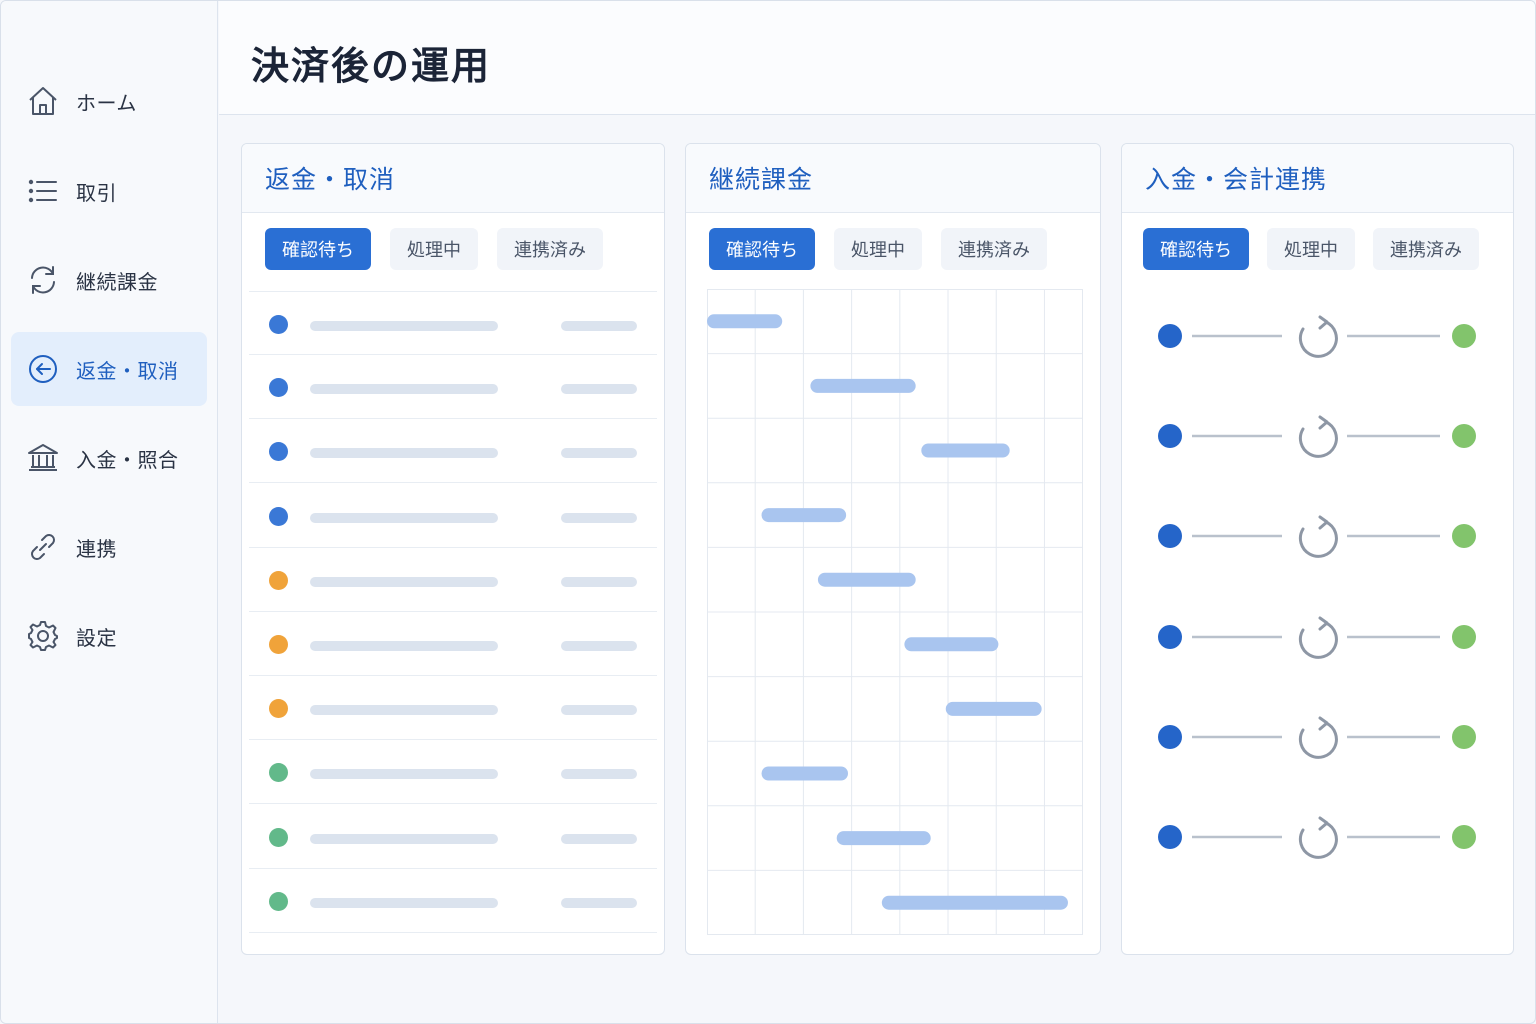 This screenshot has height=1024, width=1536. I want to click on sidebar: ホーム 取引 継続課金 返金・取消 入金・照合 連携 設定, so click(109, 512).